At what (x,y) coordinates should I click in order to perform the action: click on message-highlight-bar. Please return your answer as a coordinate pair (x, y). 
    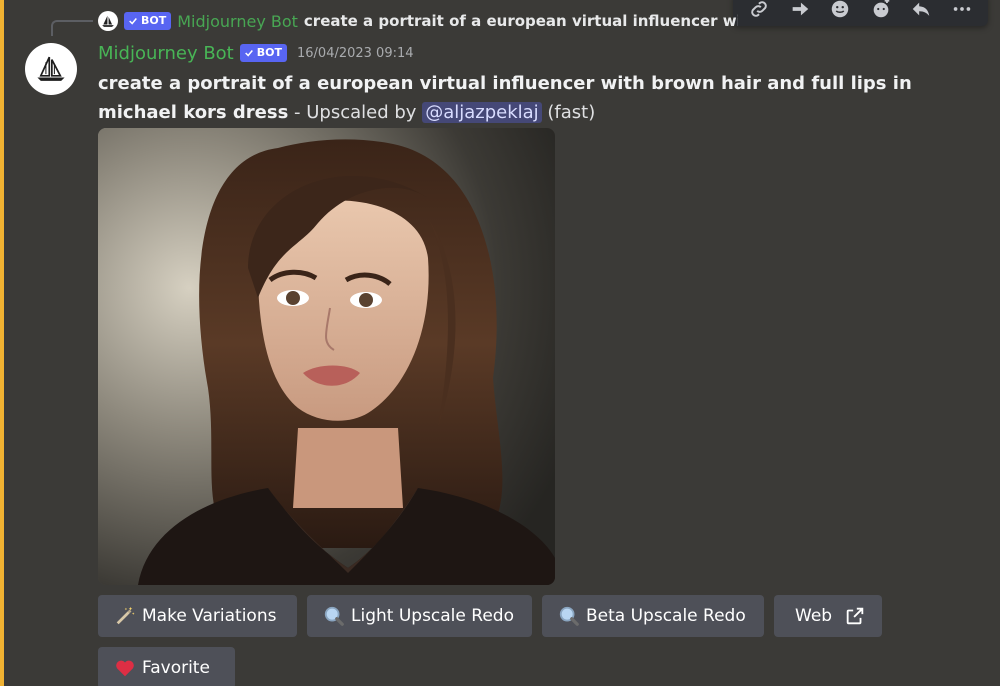
    Looking at the image, I should click on (2, 343).